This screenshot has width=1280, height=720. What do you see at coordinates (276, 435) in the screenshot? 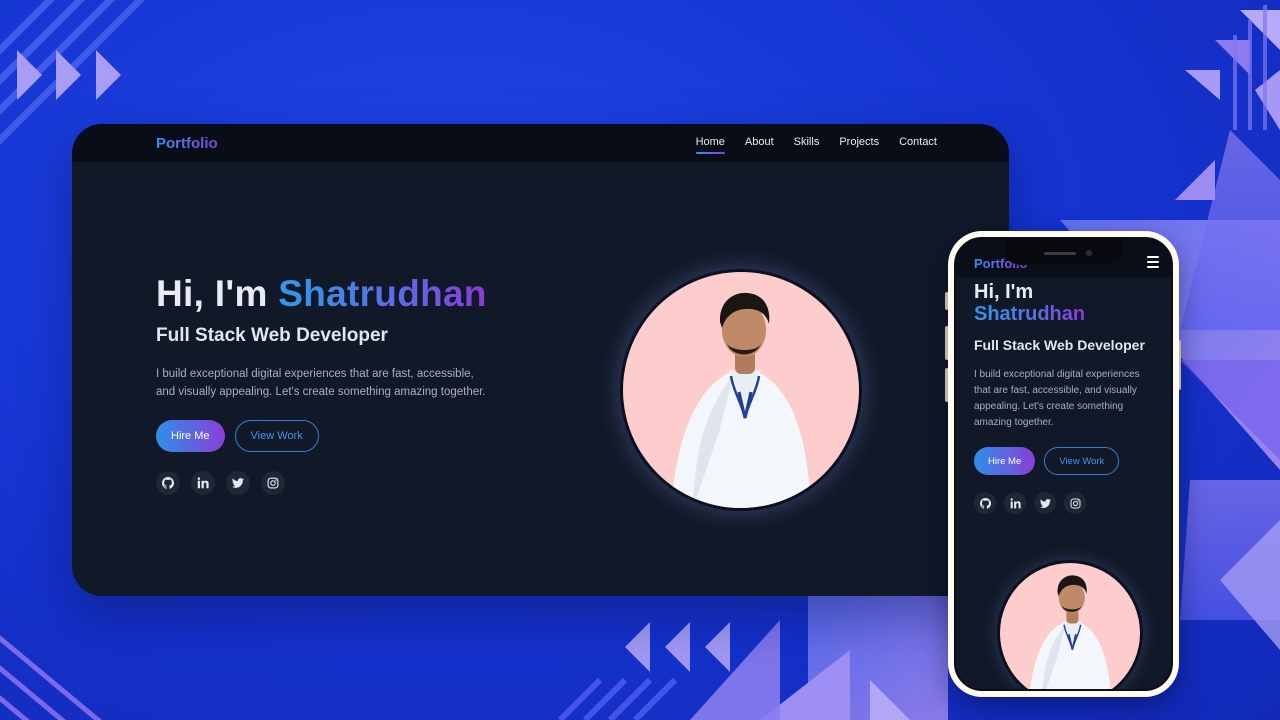
I see `view-work-button: View Work` at bounding box center [276, 435].